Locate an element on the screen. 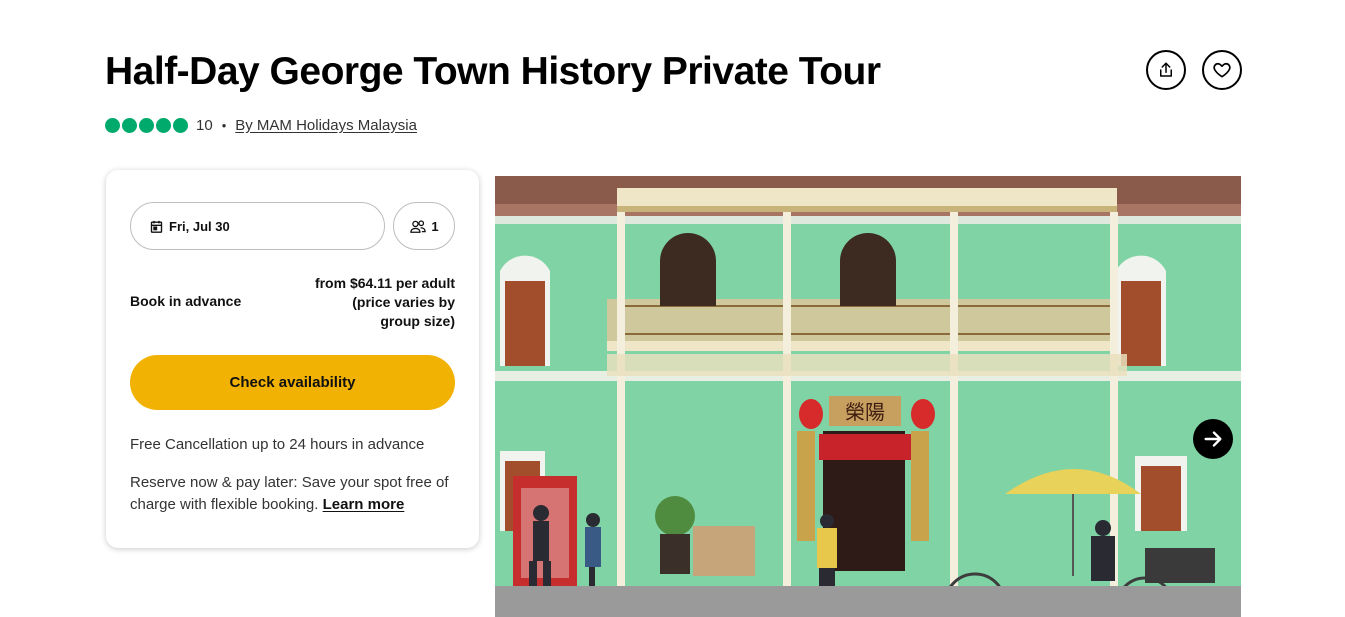 The height and width of the screenshot is (617, 1345). share-icon is located at coordinates (1166, 69).